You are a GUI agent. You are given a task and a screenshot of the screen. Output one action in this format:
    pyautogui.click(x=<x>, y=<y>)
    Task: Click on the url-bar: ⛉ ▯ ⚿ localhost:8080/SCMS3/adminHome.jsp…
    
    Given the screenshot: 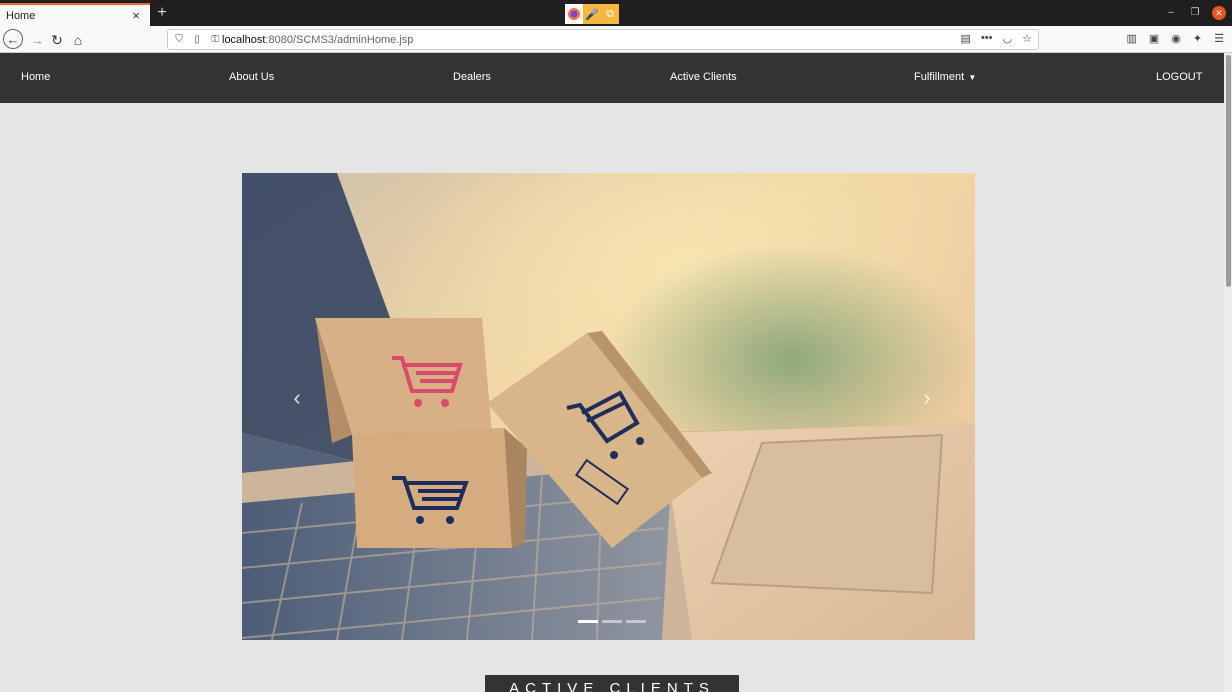 What is the action you would take?
    pyautogui.click(x=603, y=39)
    